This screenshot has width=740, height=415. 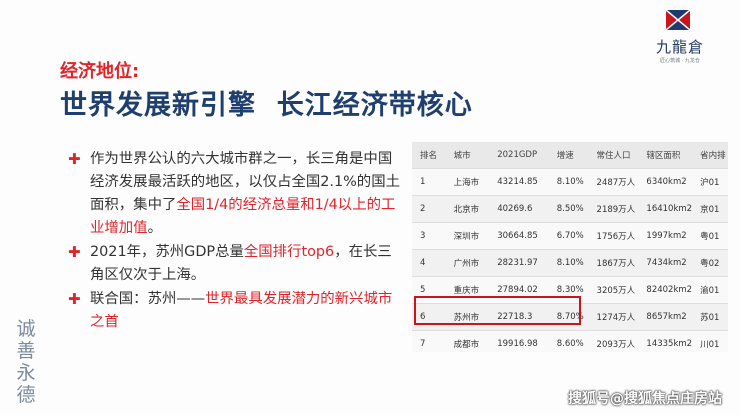 What do you see at coordinates (429, 155) in the screenshot?
I see `column-header: 排名` at bounding box center [429, 155].